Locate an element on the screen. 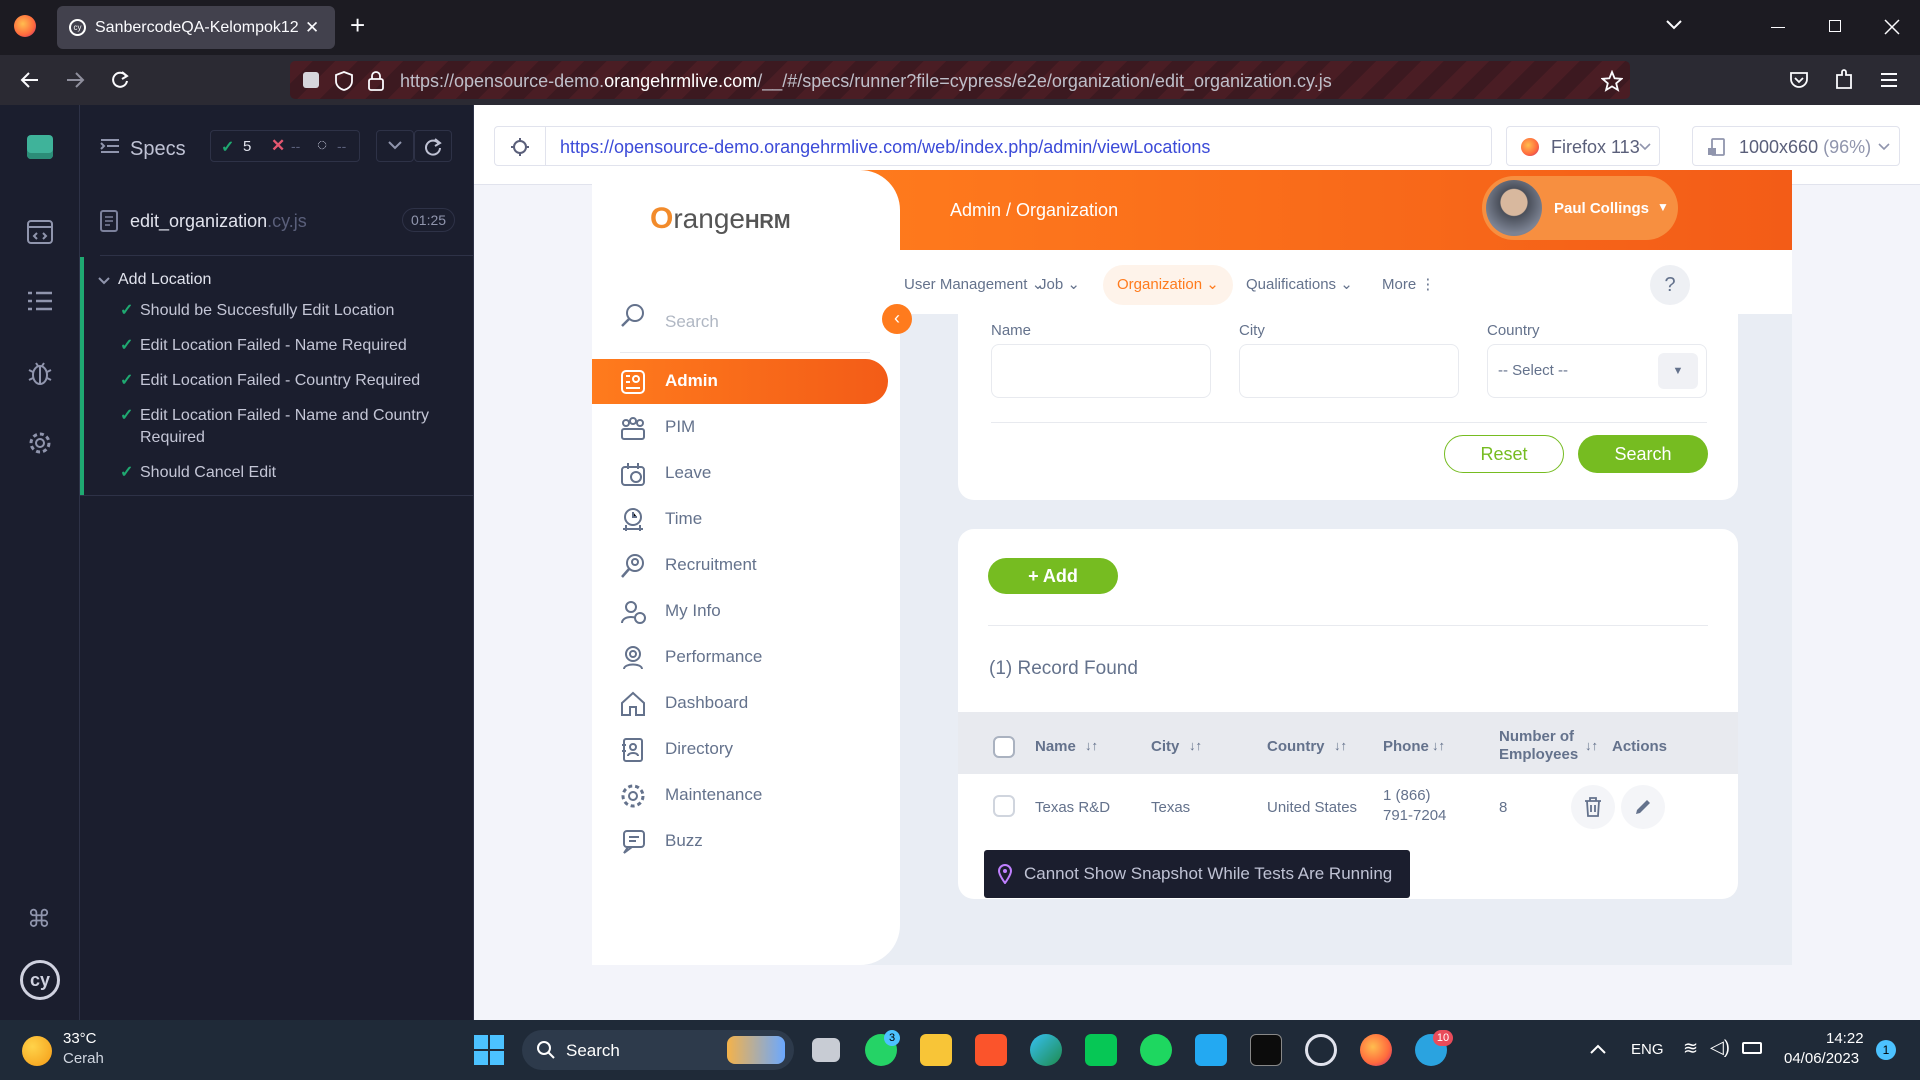 The height and width of the screenshot is (1080, 1920). header-name: Name is located at coordinates (1055, 746).